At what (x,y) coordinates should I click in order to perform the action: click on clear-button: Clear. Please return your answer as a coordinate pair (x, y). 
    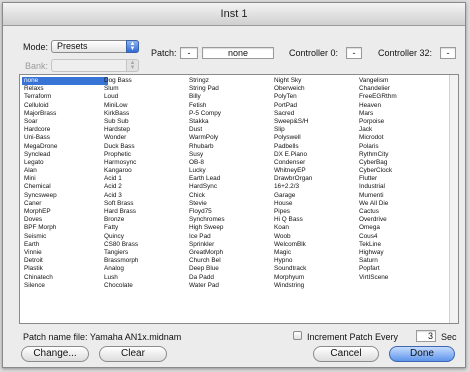
    Looking at the image, I should click on (133, 354).